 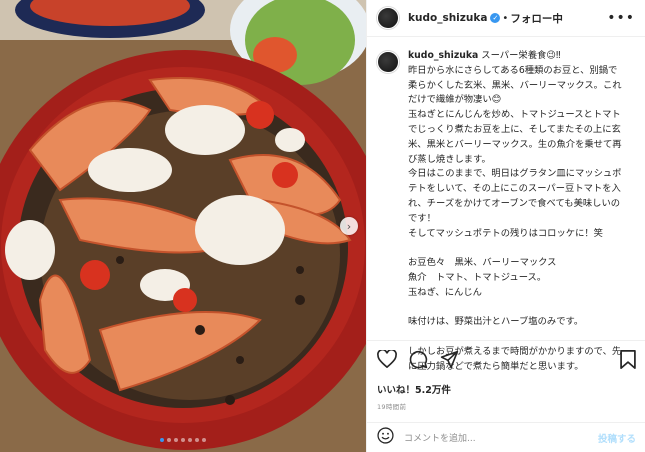 What do you see at coordinates (515, 174) in the screenshot?
I see `caption-line: 今日はこのままで、明日はグラタン皿にマッシュポ` at bounding box center [515, 174].